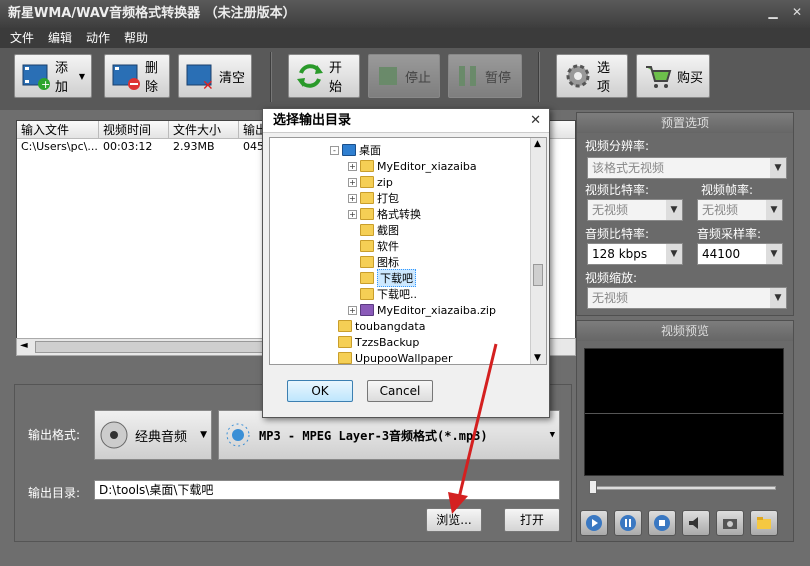  Describe the element at coordinates (390, 326) in the screenshot. I see `tree-node-label: toubangdata` at that location.